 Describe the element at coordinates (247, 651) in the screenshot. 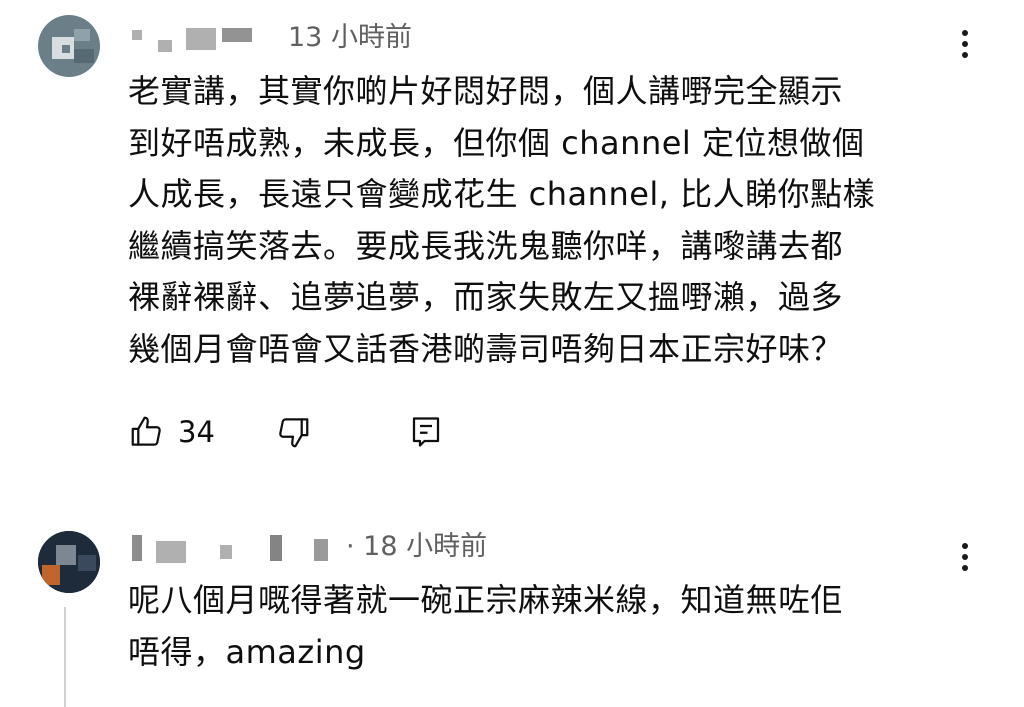

I see `comment-line: 唔得，amazing` at that location.